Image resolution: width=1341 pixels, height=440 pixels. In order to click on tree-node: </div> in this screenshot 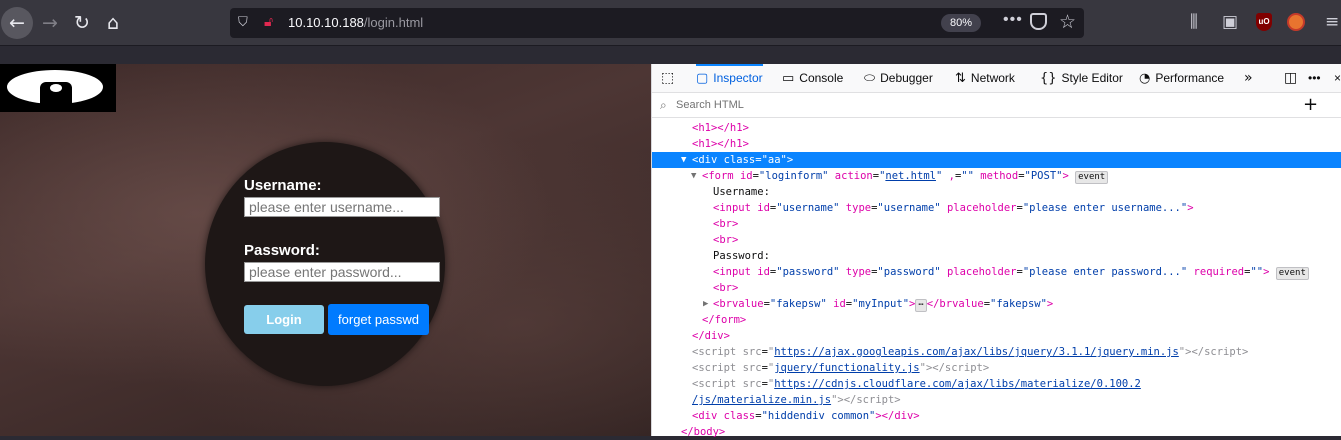, I will do `click(996, 336)`.